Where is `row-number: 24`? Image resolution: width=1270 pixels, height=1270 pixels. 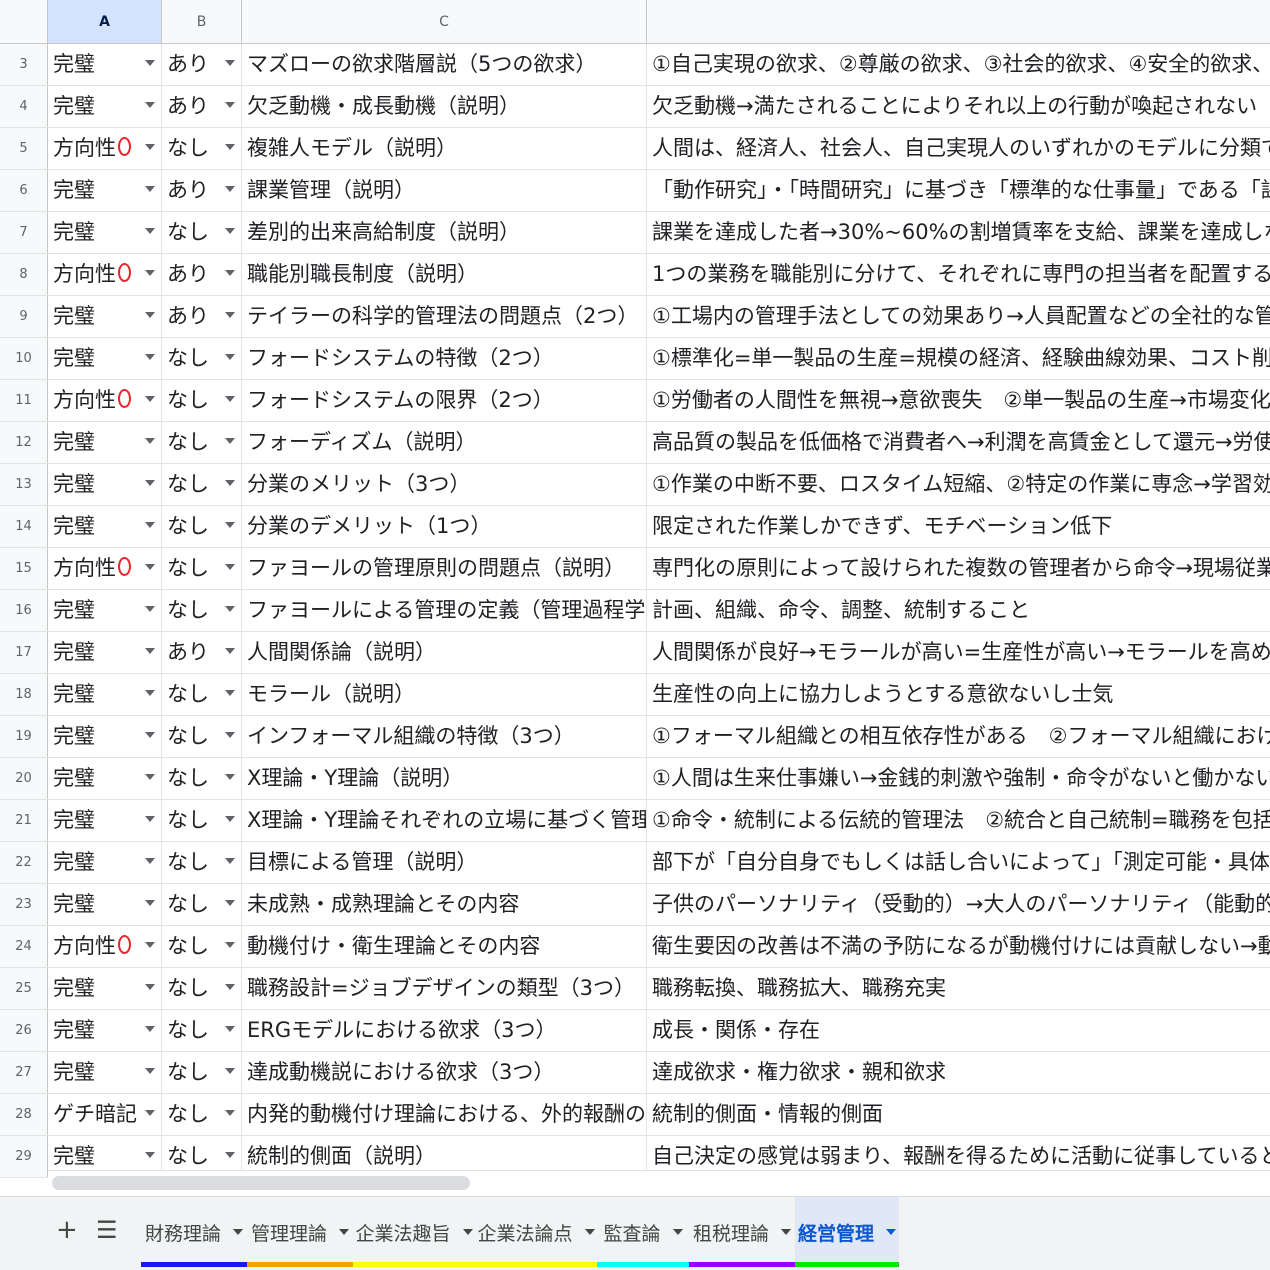
row-number: 24 is located at coordinates (24, 946).